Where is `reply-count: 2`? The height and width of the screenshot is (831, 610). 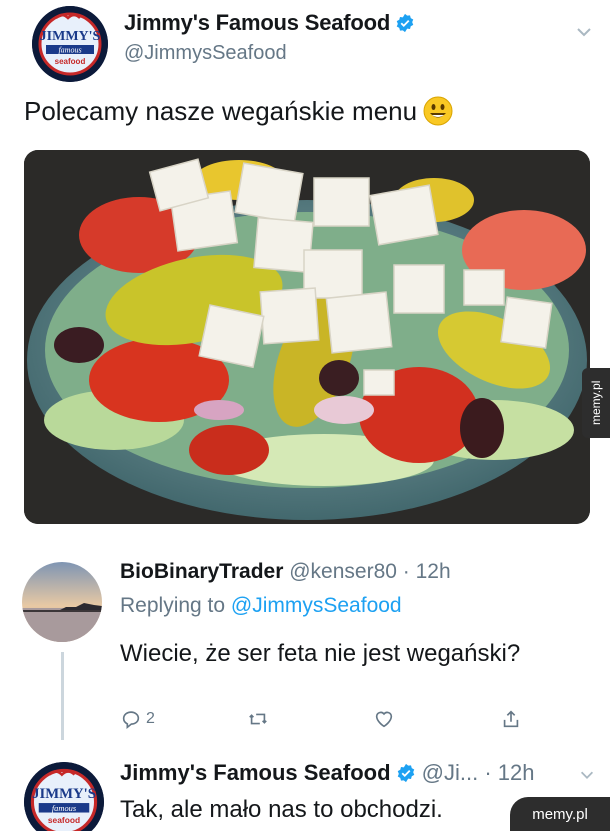 reply-count: 2 is located at coordinates (150, 718).